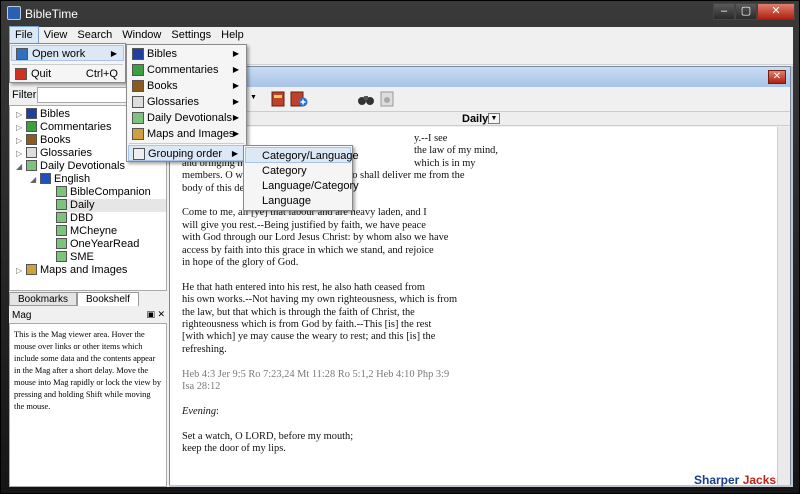 The height and width of the screenshot is (494, 800). I want to click on close-document-button: ✕, so click(777, 77).